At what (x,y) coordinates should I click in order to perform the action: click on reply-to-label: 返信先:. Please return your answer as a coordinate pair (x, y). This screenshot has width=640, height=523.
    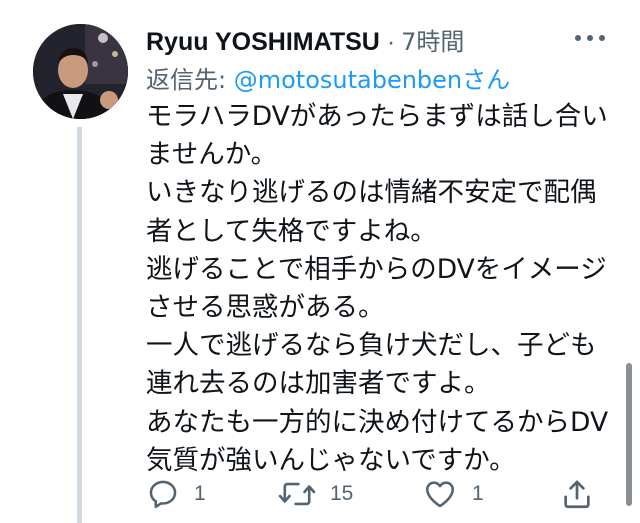
    Looking at the image, I should click on (190, 80).